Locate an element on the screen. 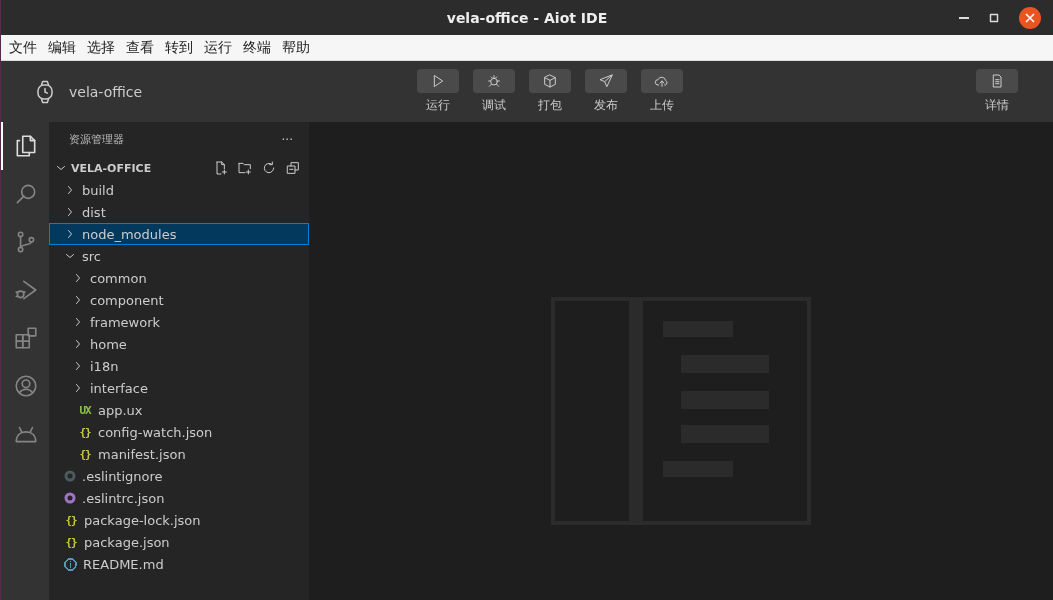  folder-item: i18n is located at coordinates (179, 366).